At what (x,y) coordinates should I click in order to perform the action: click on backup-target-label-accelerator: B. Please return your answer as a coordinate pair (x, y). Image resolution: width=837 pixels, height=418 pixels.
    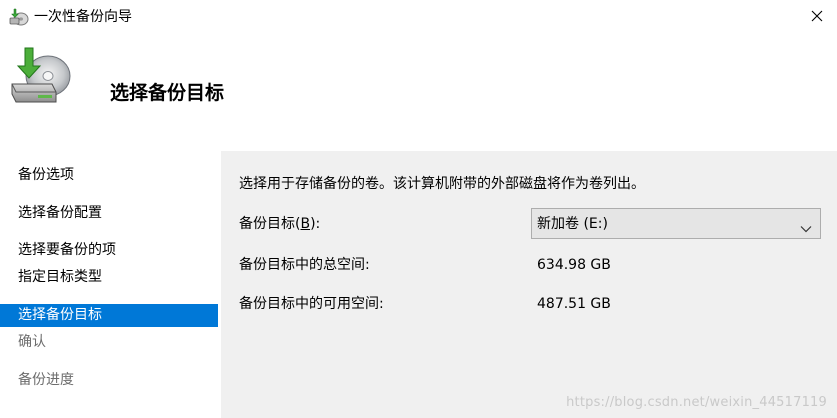
    Looking at the image, I should click on (305, 224).